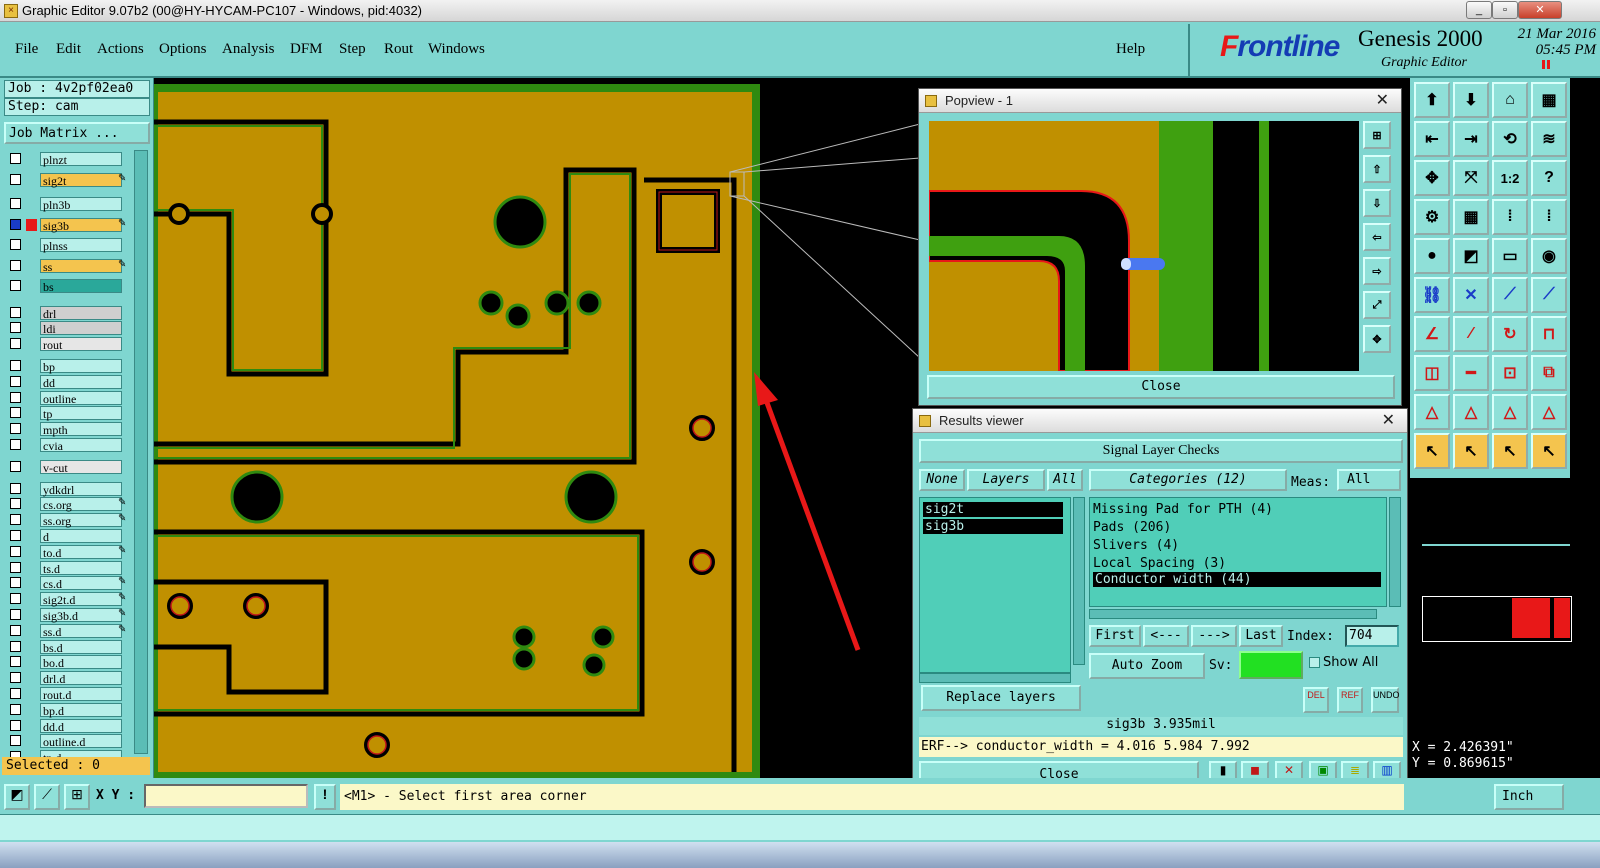 This screenshot has width=1600, height=868. Describe the element at coordinates (1316, 700) in the screenshot. I see `del-button: DEL` at that location.